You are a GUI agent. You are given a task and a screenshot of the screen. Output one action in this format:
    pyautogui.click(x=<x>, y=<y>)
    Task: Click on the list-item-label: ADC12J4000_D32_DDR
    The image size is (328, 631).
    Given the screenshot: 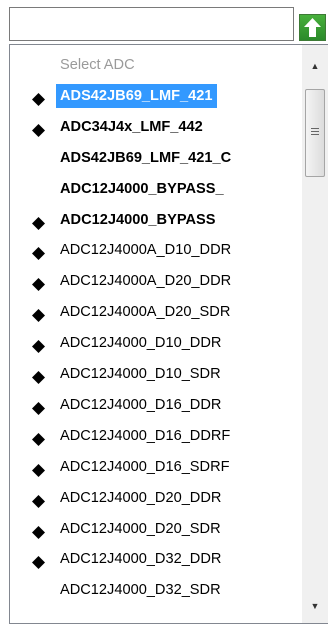 What is the action you would take?
    pyautogui.click(x=141, y=559)
    